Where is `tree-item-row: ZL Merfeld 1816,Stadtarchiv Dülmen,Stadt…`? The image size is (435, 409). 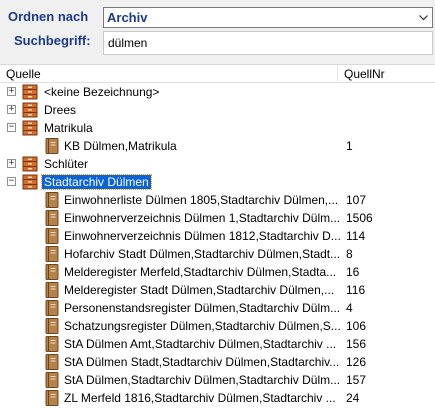
tree-item-row: ZL Merfeld 1816,Stadtarchiv Dülmen,Stadt… is located at coordinates (217, 398).